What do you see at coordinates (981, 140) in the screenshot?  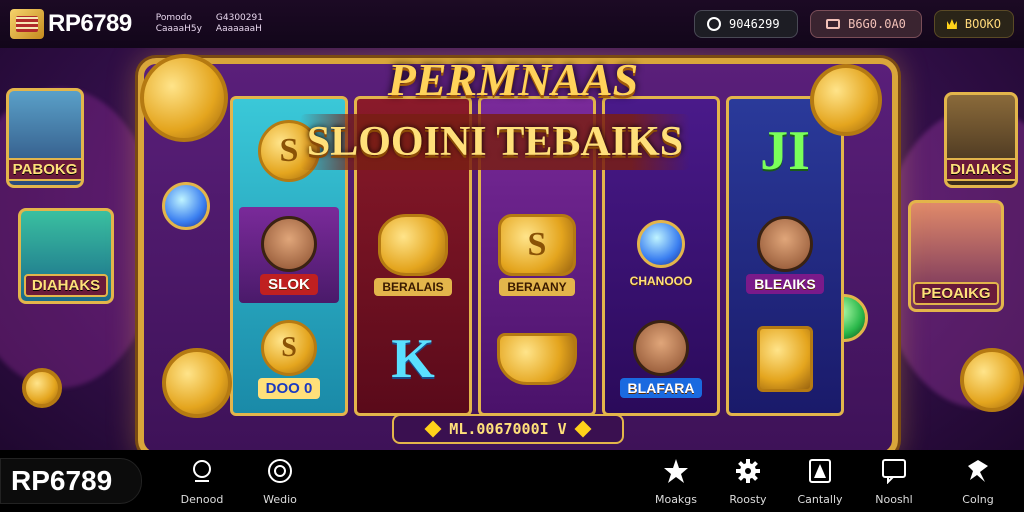 I see `side-card-right-top: DIAIAKS` at bounding box center [981, 140].